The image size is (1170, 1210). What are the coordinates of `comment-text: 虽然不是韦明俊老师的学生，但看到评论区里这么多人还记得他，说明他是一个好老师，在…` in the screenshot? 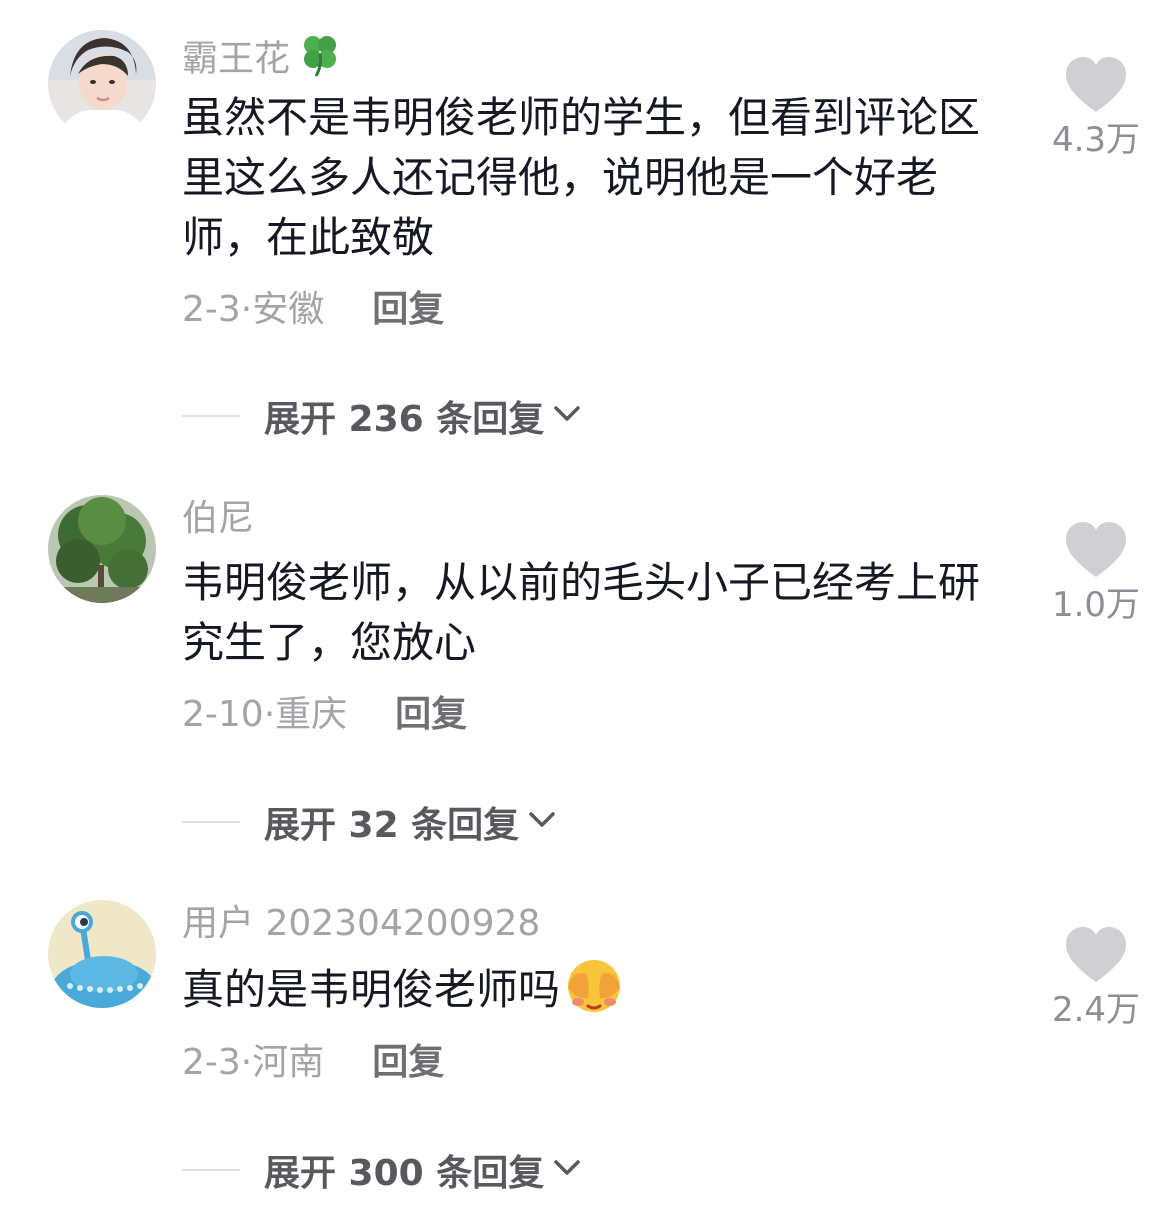 It's located at (581, 177).